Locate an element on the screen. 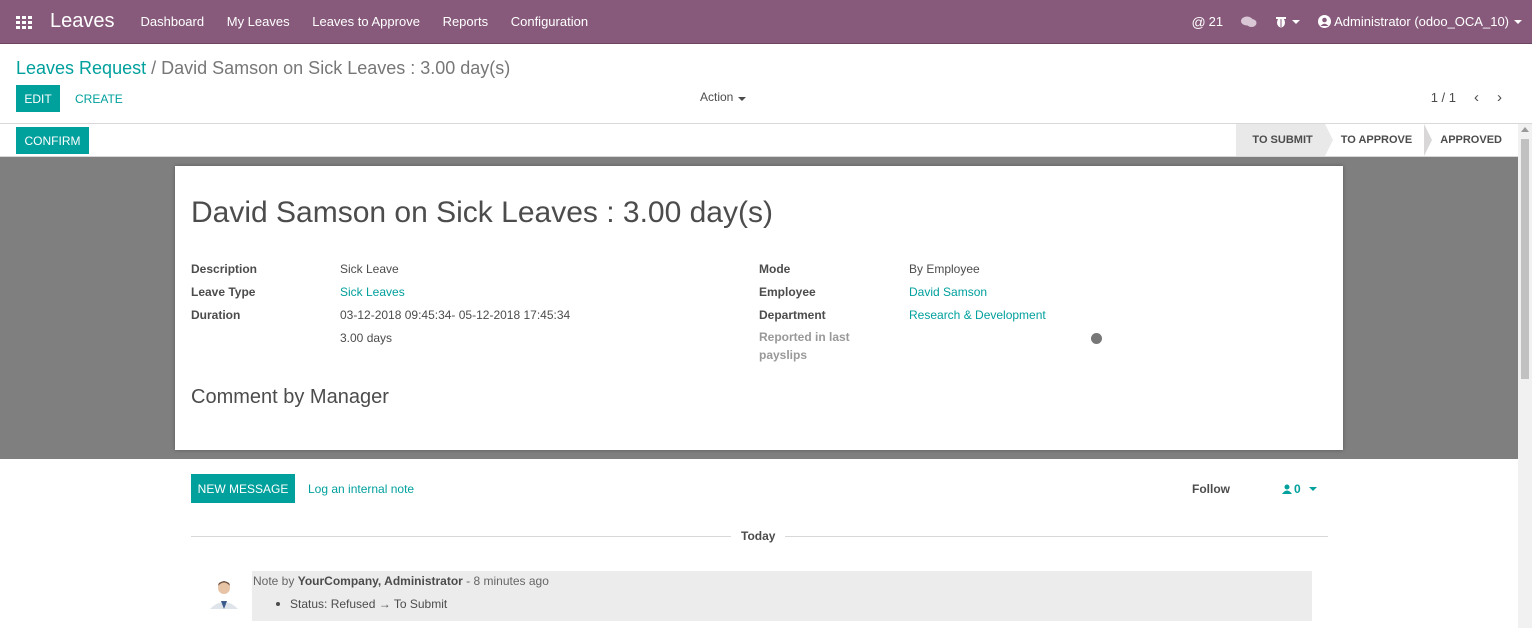 The width and height of the screenshot is (1532, 628). scrollbar-thumb is located at coordinates (1525, 259).